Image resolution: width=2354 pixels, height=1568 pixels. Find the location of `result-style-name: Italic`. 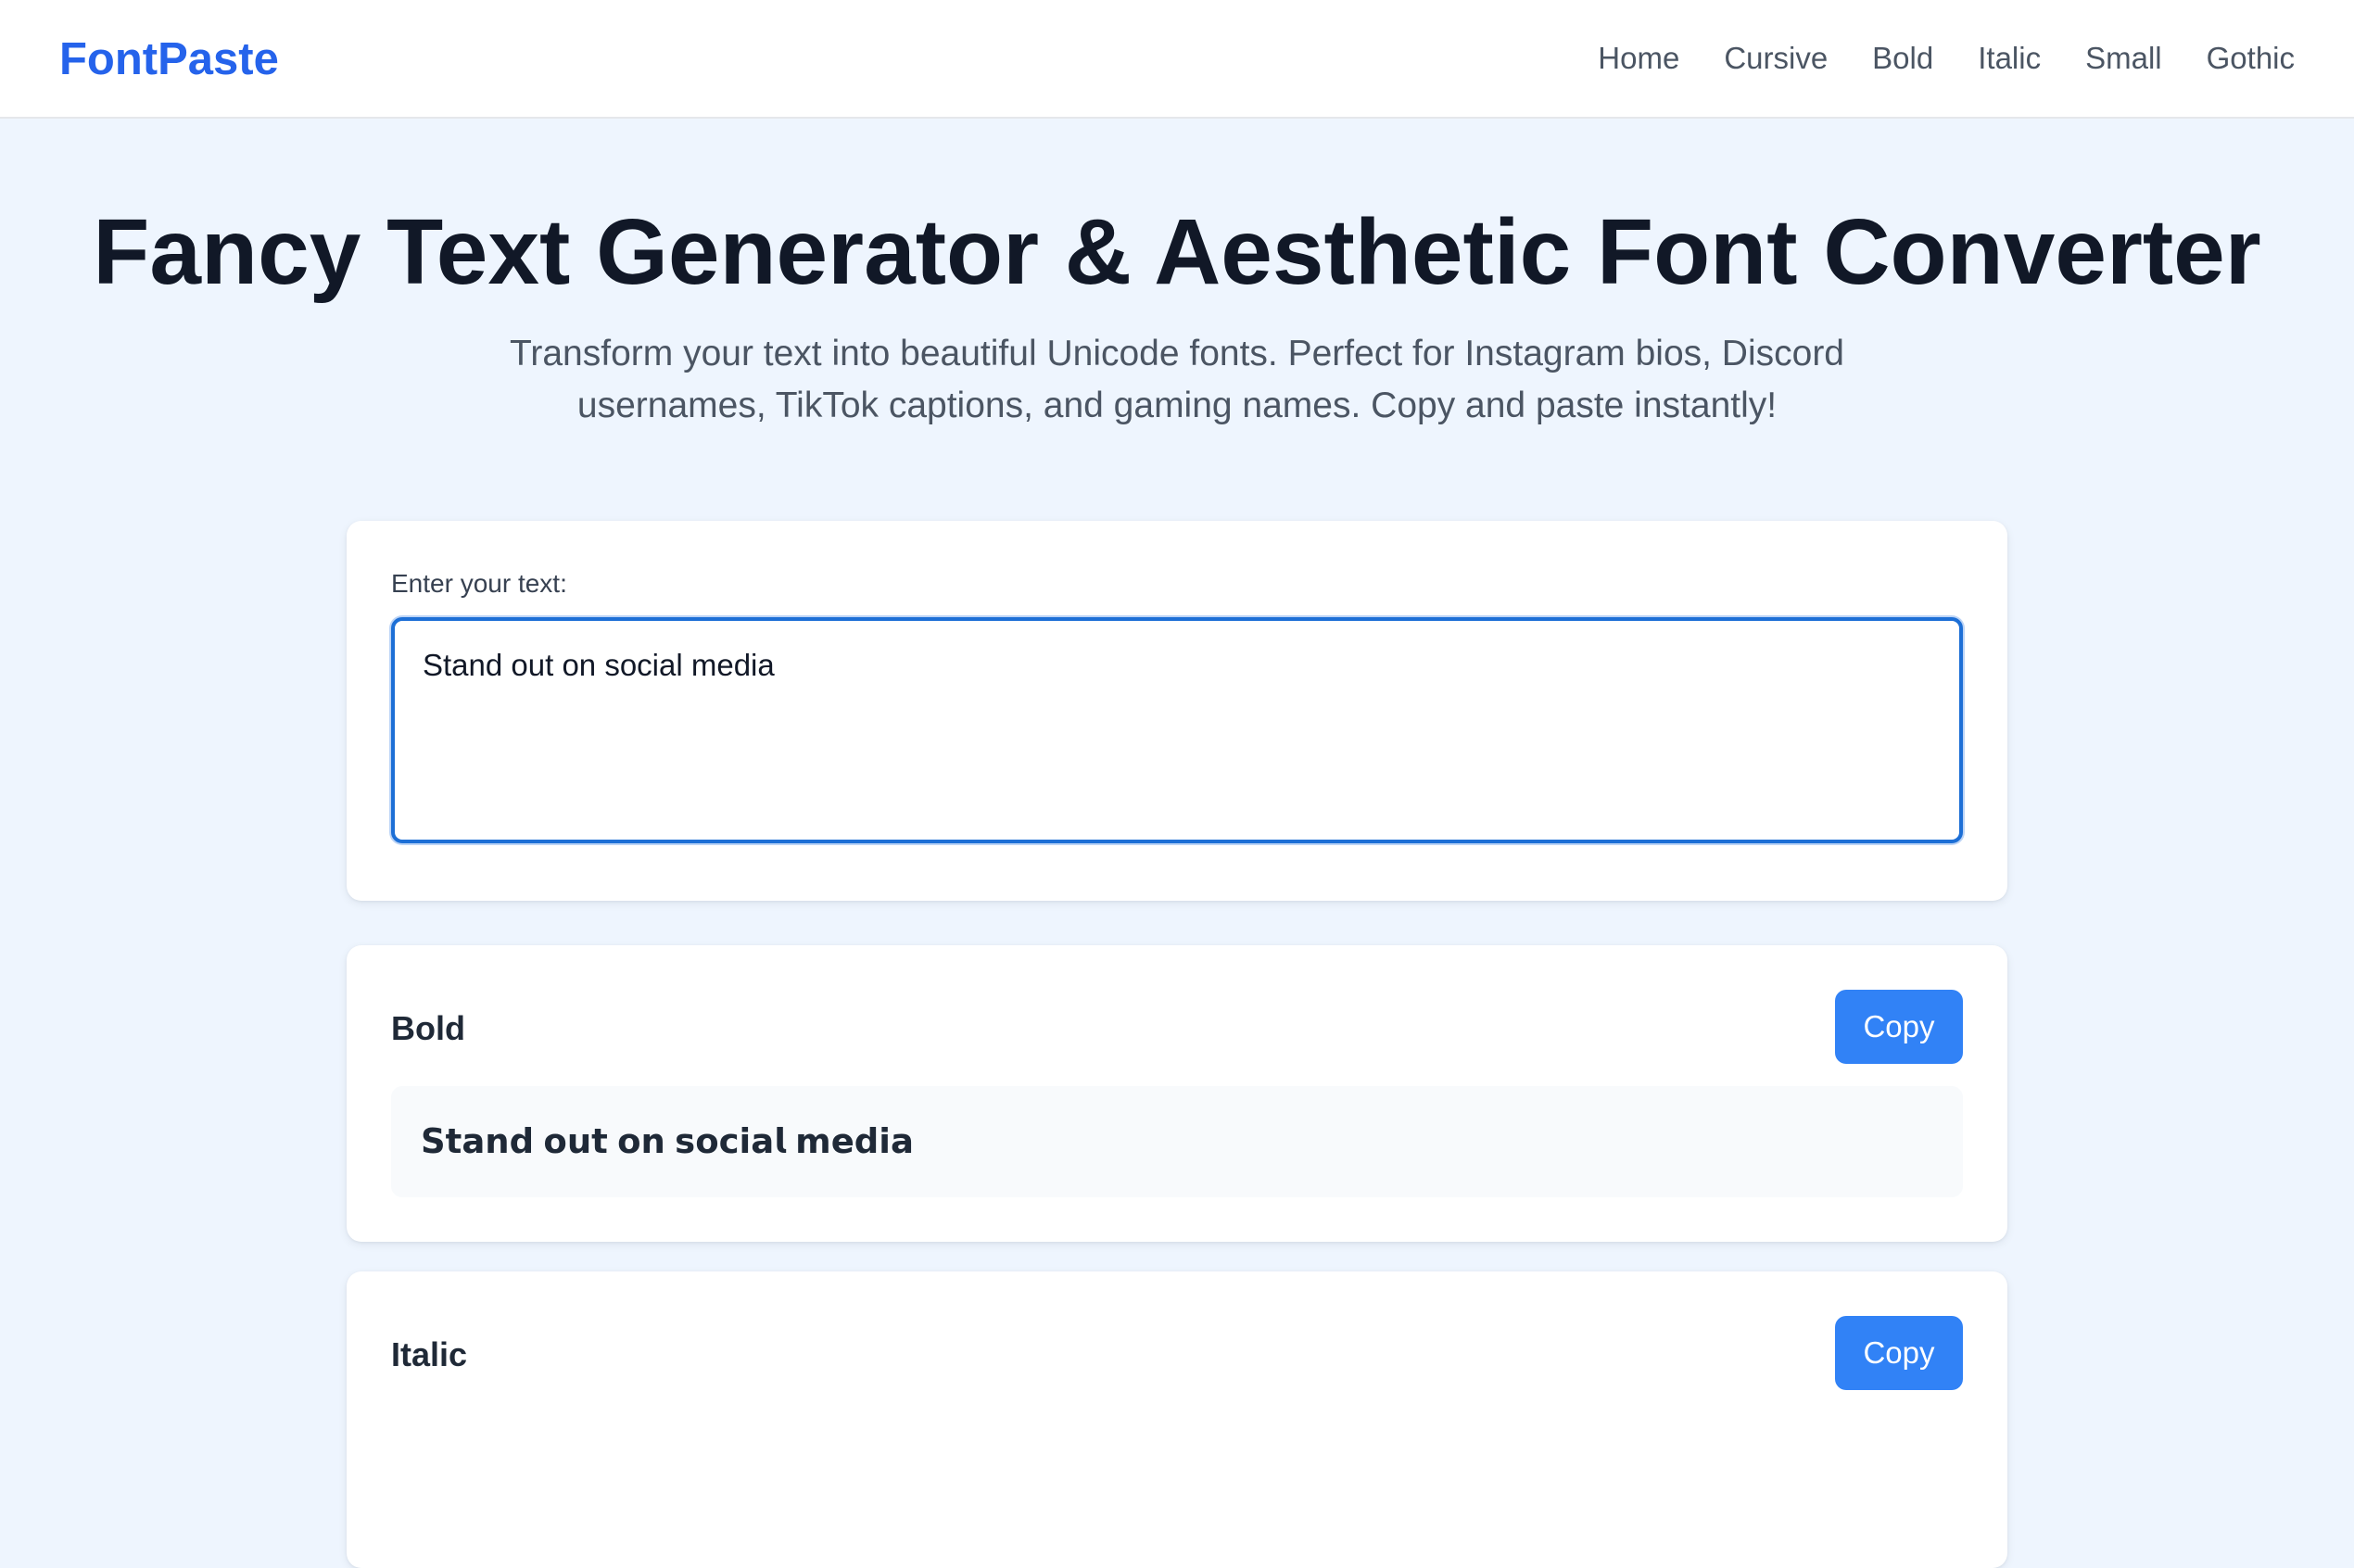

result-style-name: Italic is located at coordinates (429, 1354).